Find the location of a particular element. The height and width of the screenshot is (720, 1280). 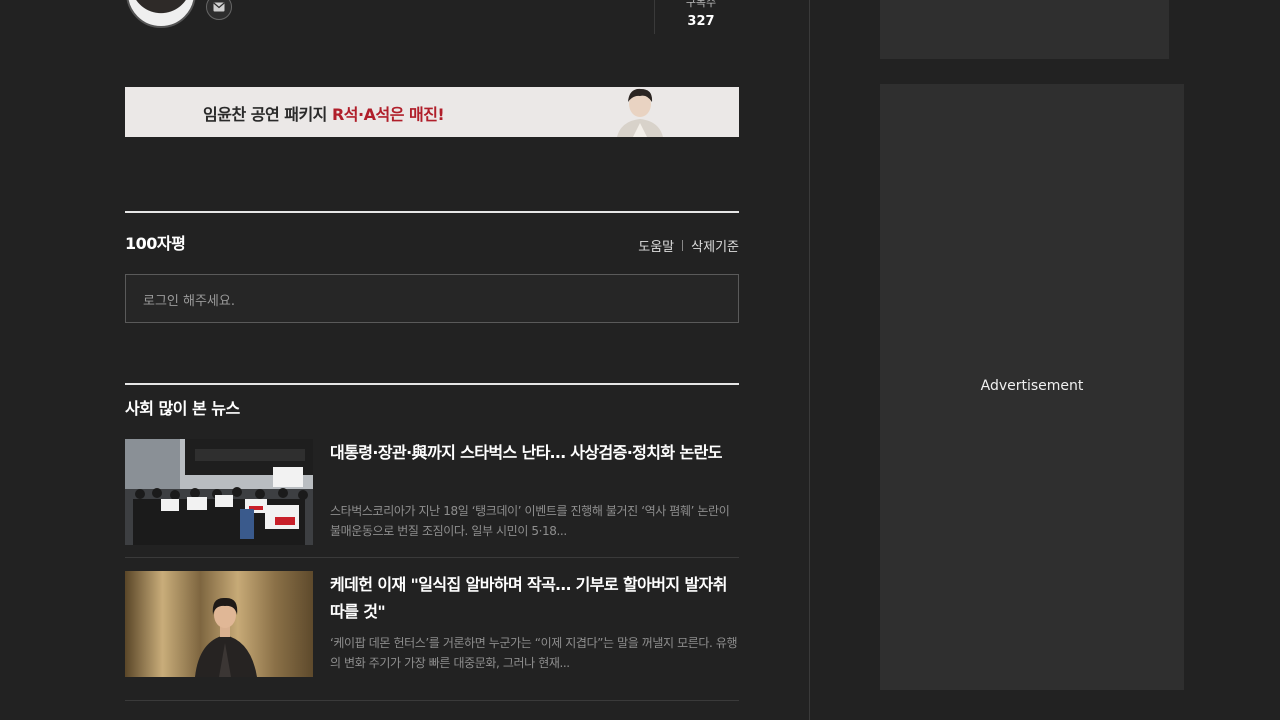

link-separator is located at coordinates (683, 245).